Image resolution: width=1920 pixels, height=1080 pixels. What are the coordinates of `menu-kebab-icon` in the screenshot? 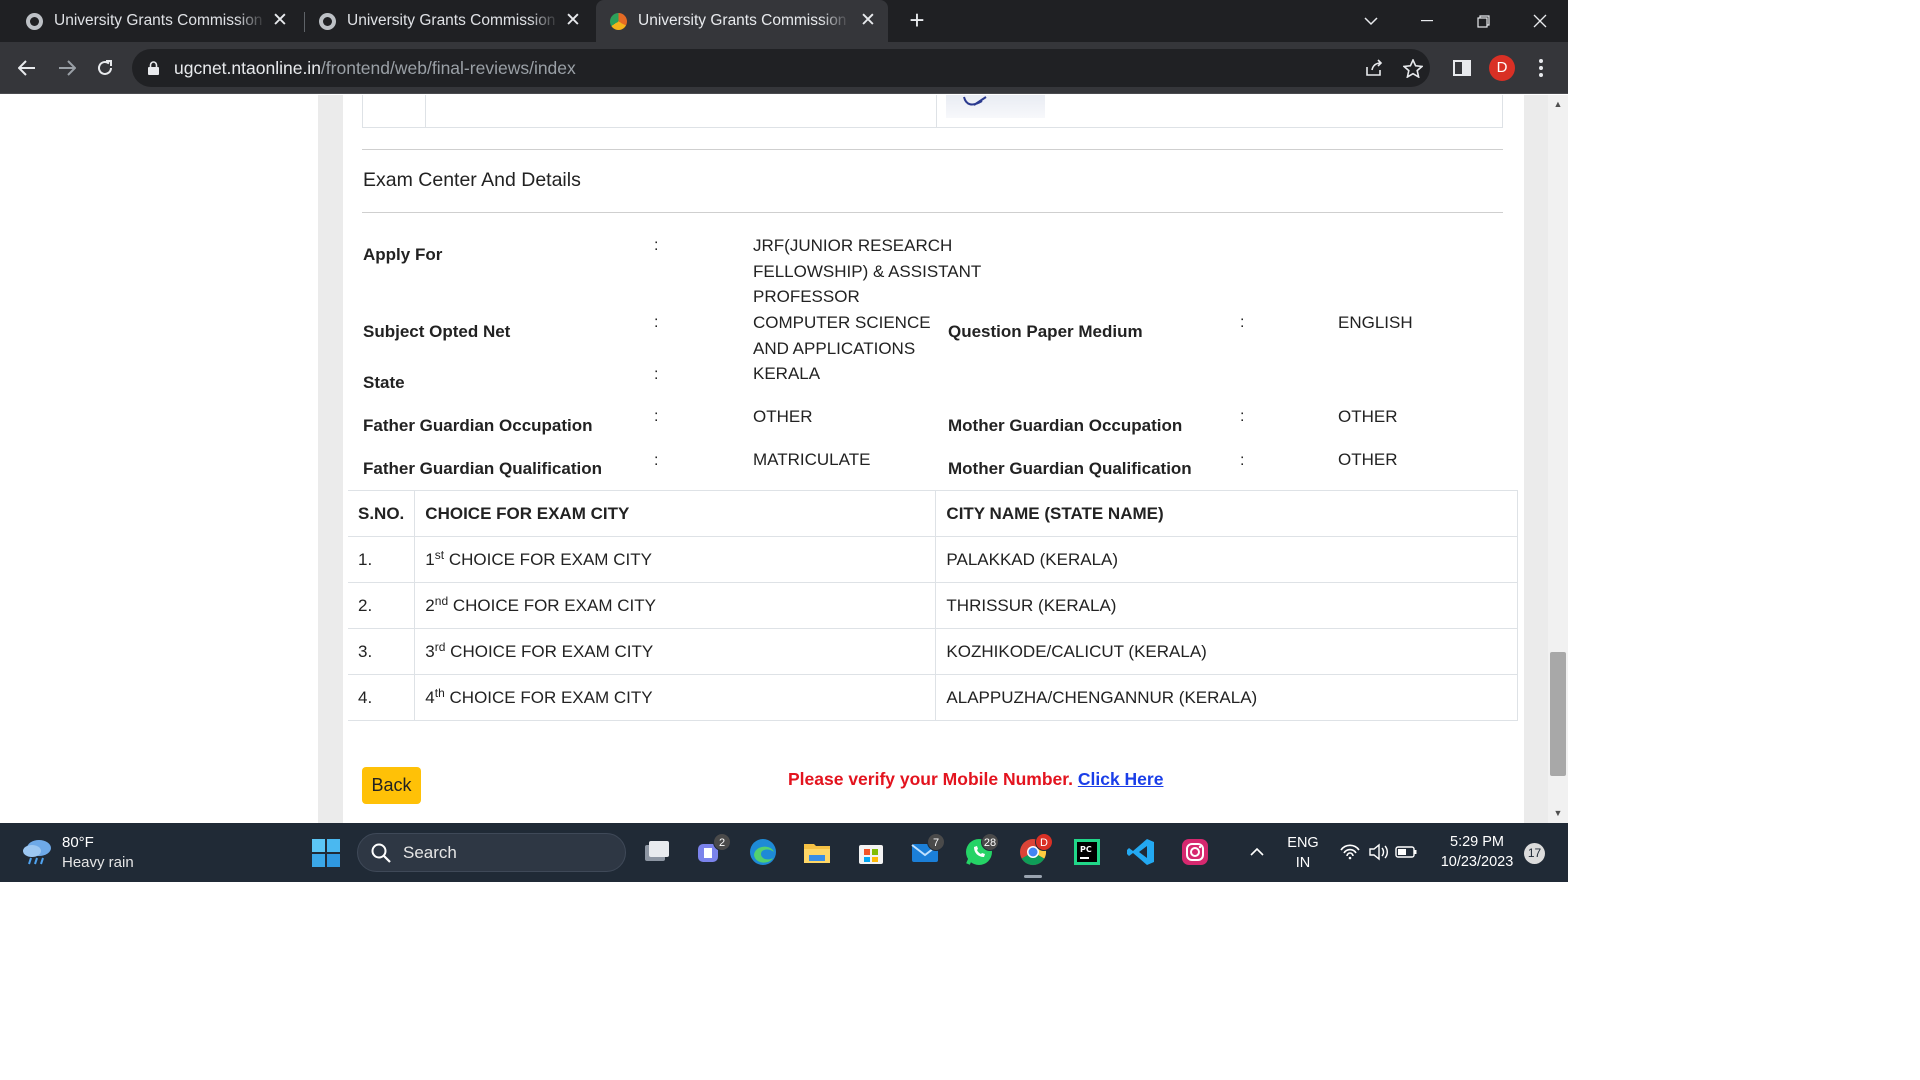 It's located at (1541, 68).